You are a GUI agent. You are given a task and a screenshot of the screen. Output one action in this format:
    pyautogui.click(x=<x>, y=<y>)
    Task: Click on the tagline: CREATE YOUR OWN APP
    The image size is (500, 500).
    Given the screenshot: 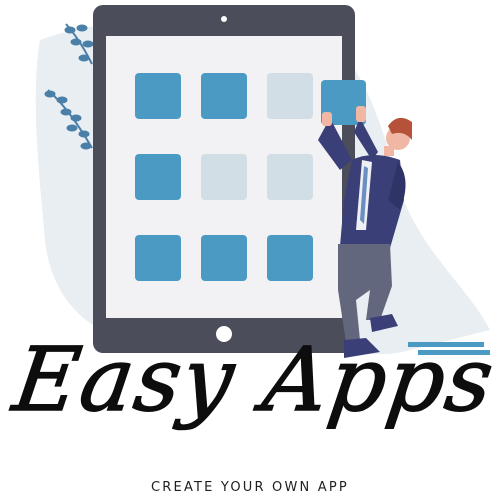 What is the action you would take?
    pyautogui.click(x=250, y=487)
    